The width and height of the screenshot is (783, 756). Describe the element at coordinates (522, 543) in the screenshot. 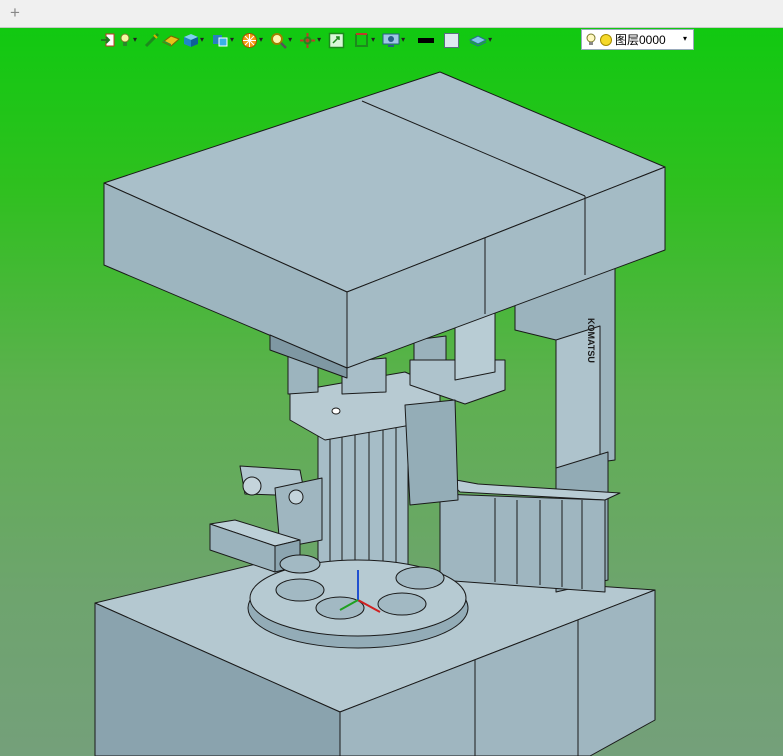

I see `conveyor-front-face` at that location.